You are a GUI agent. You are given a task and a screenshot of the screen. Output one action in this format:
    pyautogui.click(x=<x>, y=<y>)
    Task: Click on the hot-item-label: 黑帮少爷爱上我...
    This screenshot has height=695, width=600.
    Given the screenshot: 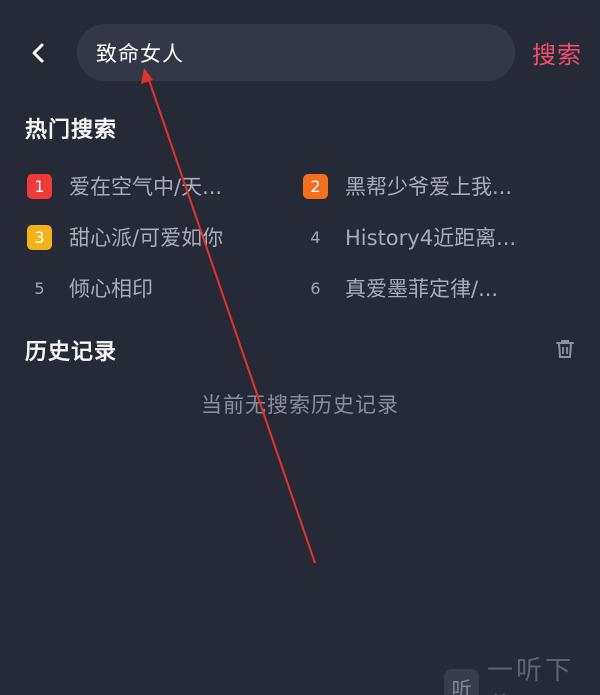 What is the action you would take?
    pyautogui.click(x=429, y=187)
    